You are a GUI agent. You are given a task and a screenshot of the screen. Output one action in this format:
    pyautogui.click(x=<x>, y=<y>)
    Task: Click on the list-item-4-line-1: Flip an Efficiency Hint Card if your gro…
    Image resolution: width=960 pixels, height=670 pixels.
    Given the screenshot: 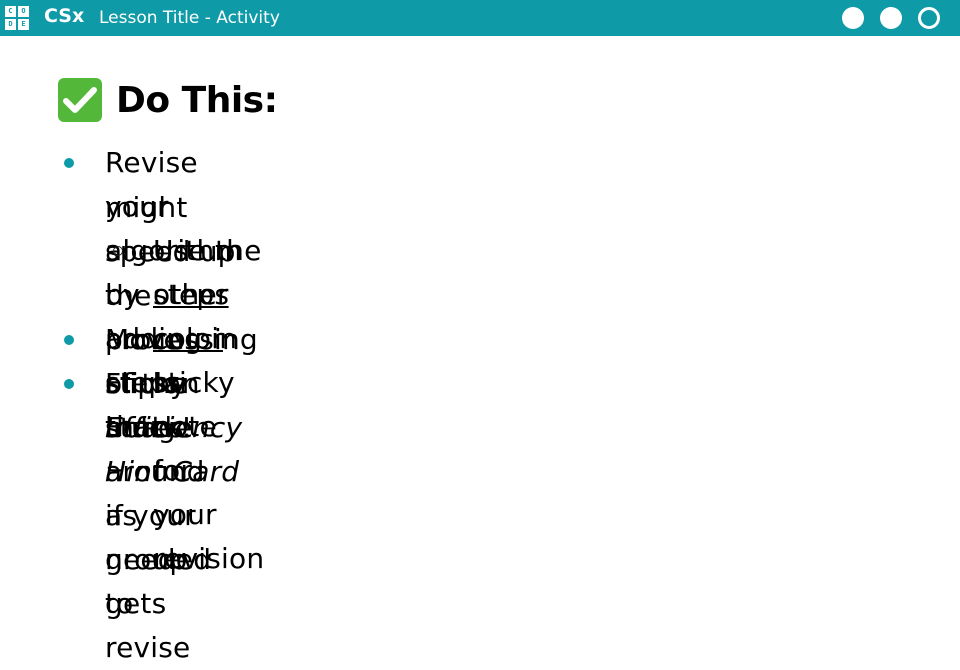 What is the action you would take?
    pyautogui.click(x=173, y=494)
    